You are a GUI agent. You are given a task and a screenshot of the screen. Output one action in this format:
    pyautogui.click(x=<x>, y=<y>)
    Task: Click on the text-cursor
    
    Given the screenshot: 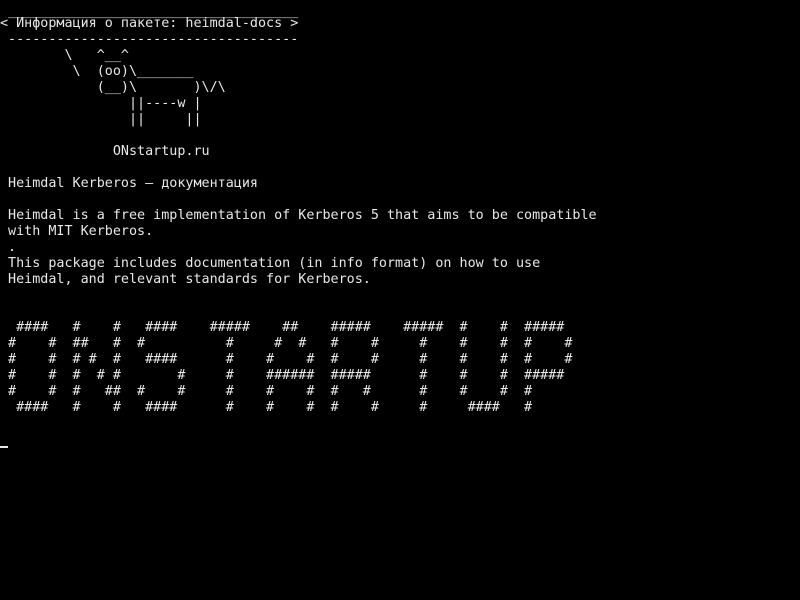 What is the action you would take?
    pyautogui.click(x=4, y=447)
    